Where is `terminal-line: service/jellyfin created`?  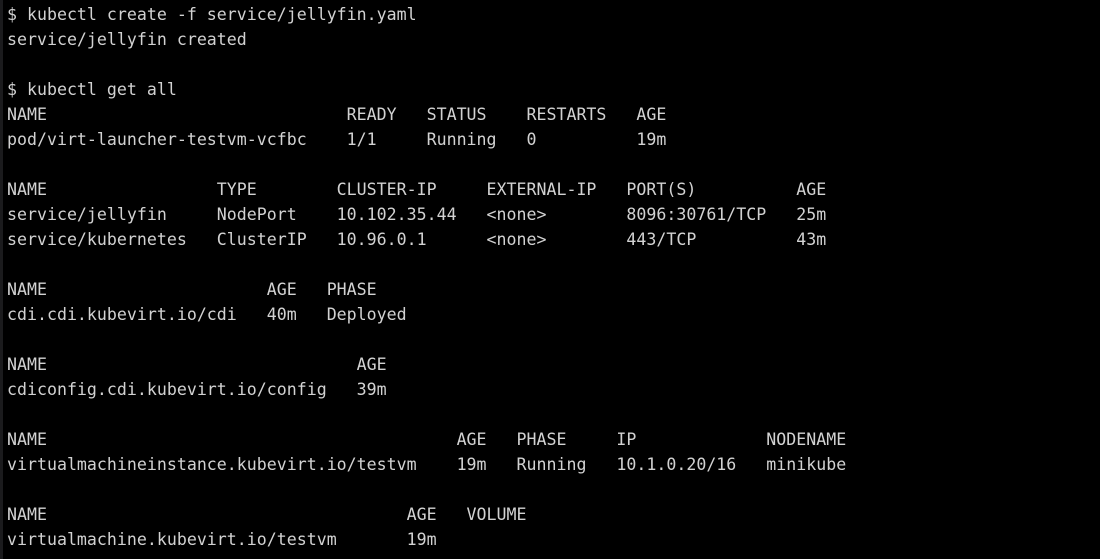 terminal-line: service/jellyfin created is located at coordinates (127, 39).